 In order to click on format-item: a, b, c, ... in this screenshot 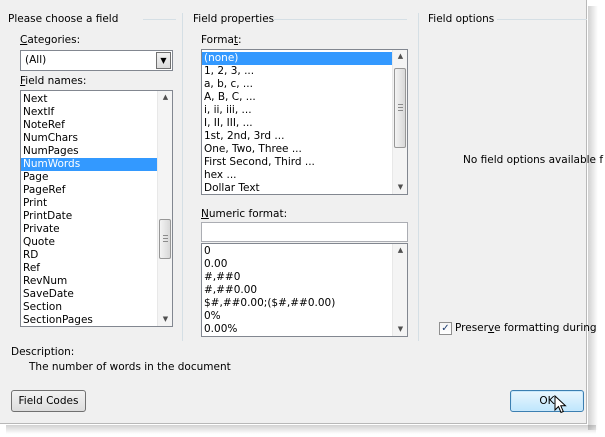, I will do `click(297, 84)`.